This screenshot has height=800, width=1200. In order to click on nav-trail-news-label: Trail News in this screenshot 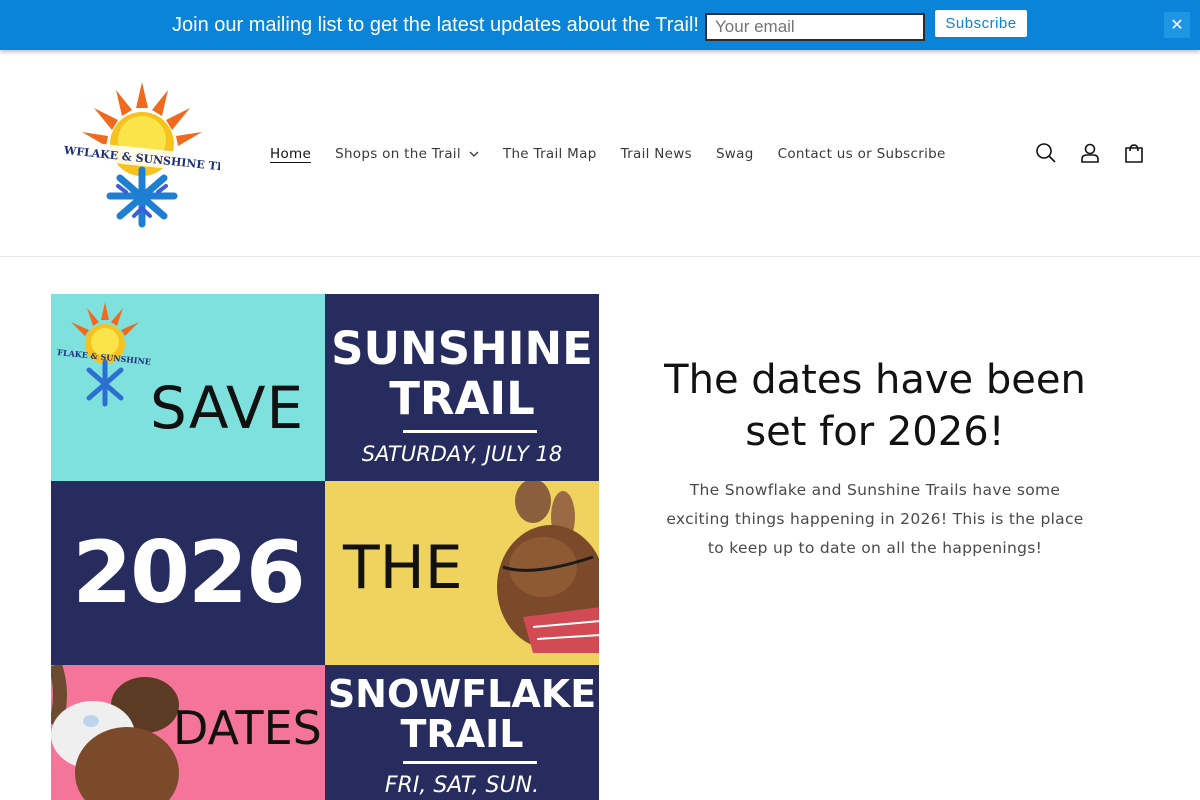, I will do `click(656, 154)`.